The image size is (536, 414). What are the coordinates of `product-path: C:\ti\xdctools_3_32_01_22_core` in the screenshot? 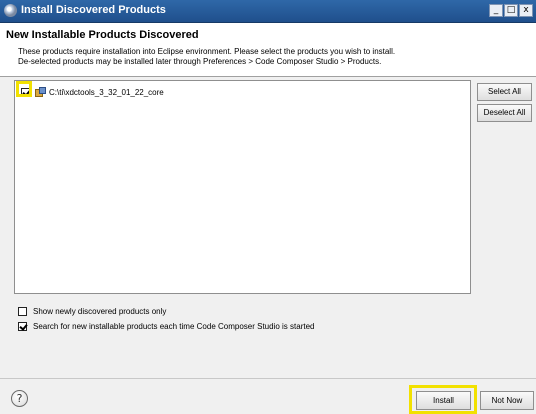 It's located at (106, 92).